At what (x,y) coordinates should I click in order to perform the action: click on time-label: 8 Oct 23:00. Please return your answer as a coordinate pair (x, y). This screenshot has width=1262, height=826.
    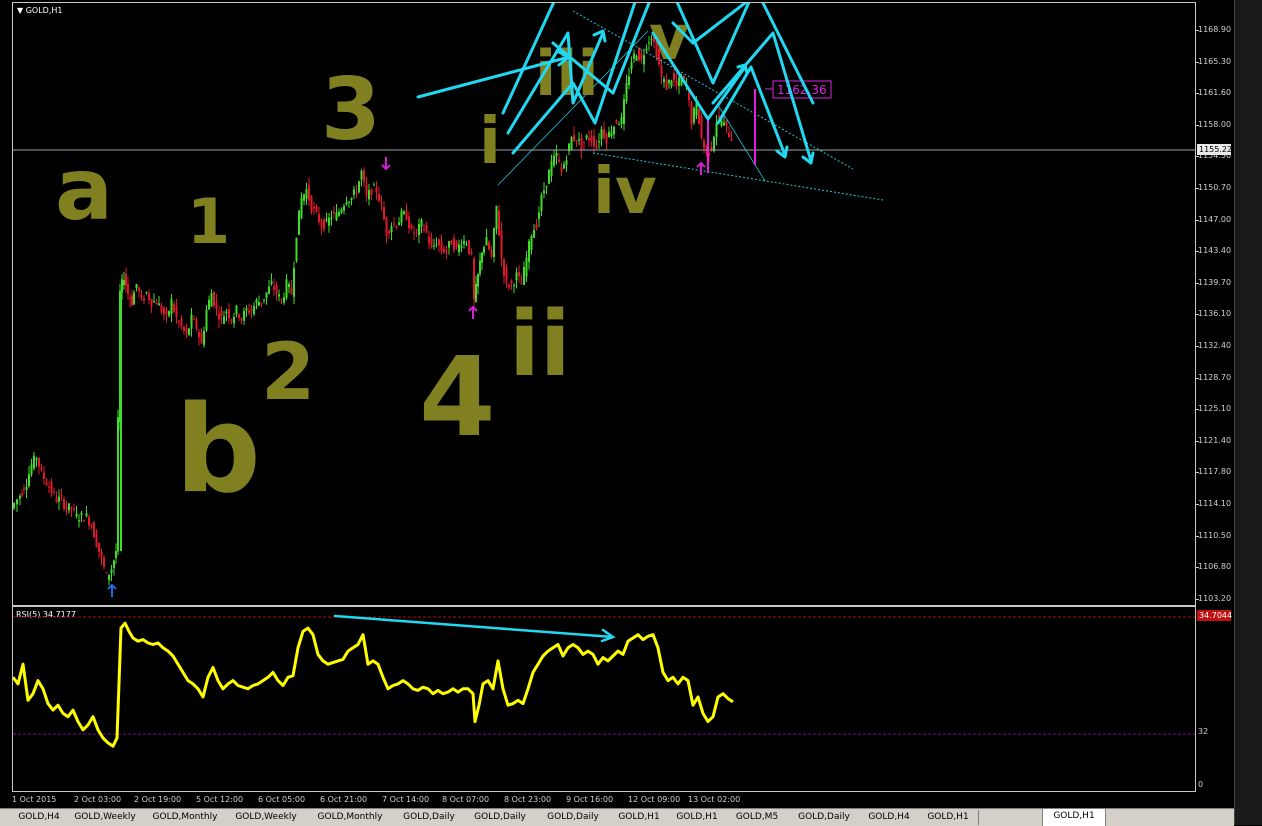
    Looking at the image, I should click on (528, 799).